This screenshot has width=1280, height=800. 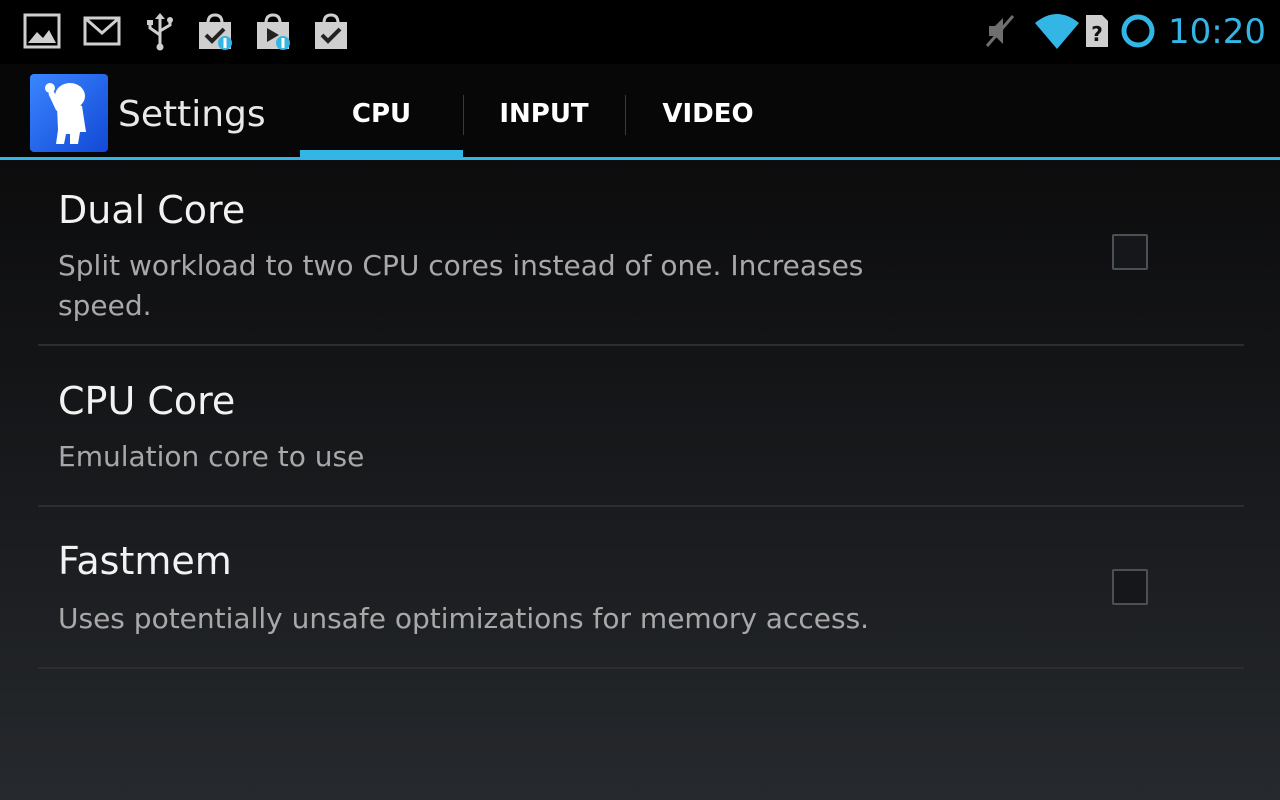 What do you see at coordinates (102, 31) in the screenshot?
I see `gmail-icon` at bounding box center [102, 31].